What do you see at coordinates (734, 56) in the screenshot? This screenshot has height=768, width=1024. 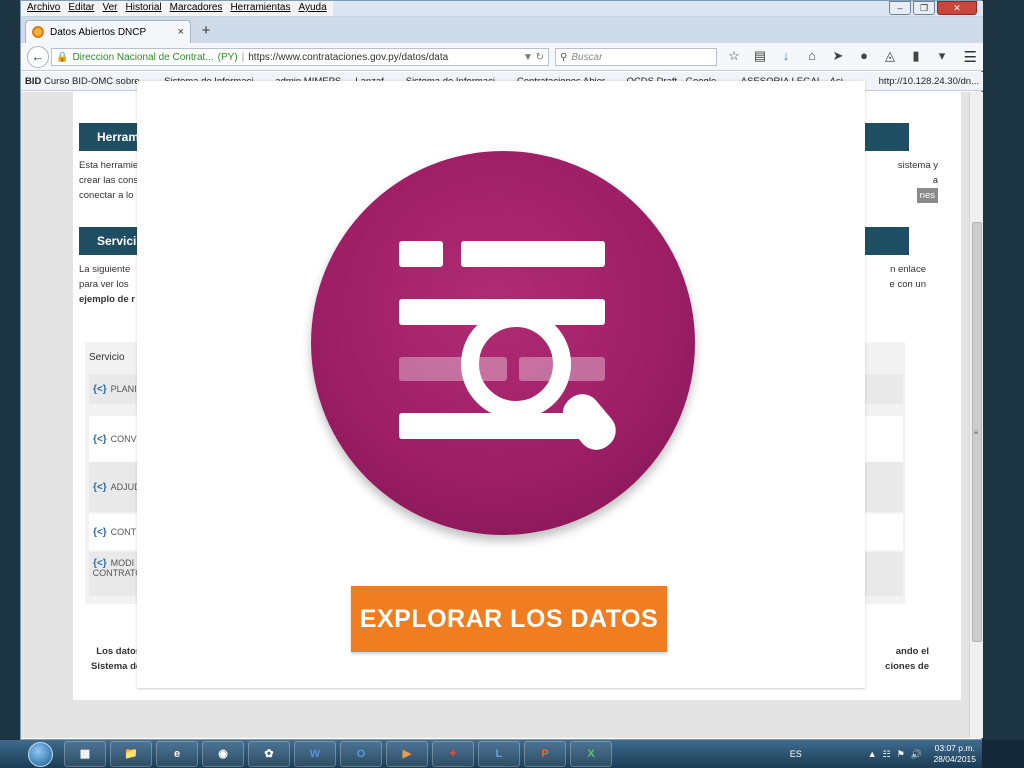 I see `bookmark-star-icon: ☆` at bounding box center [734, 56].